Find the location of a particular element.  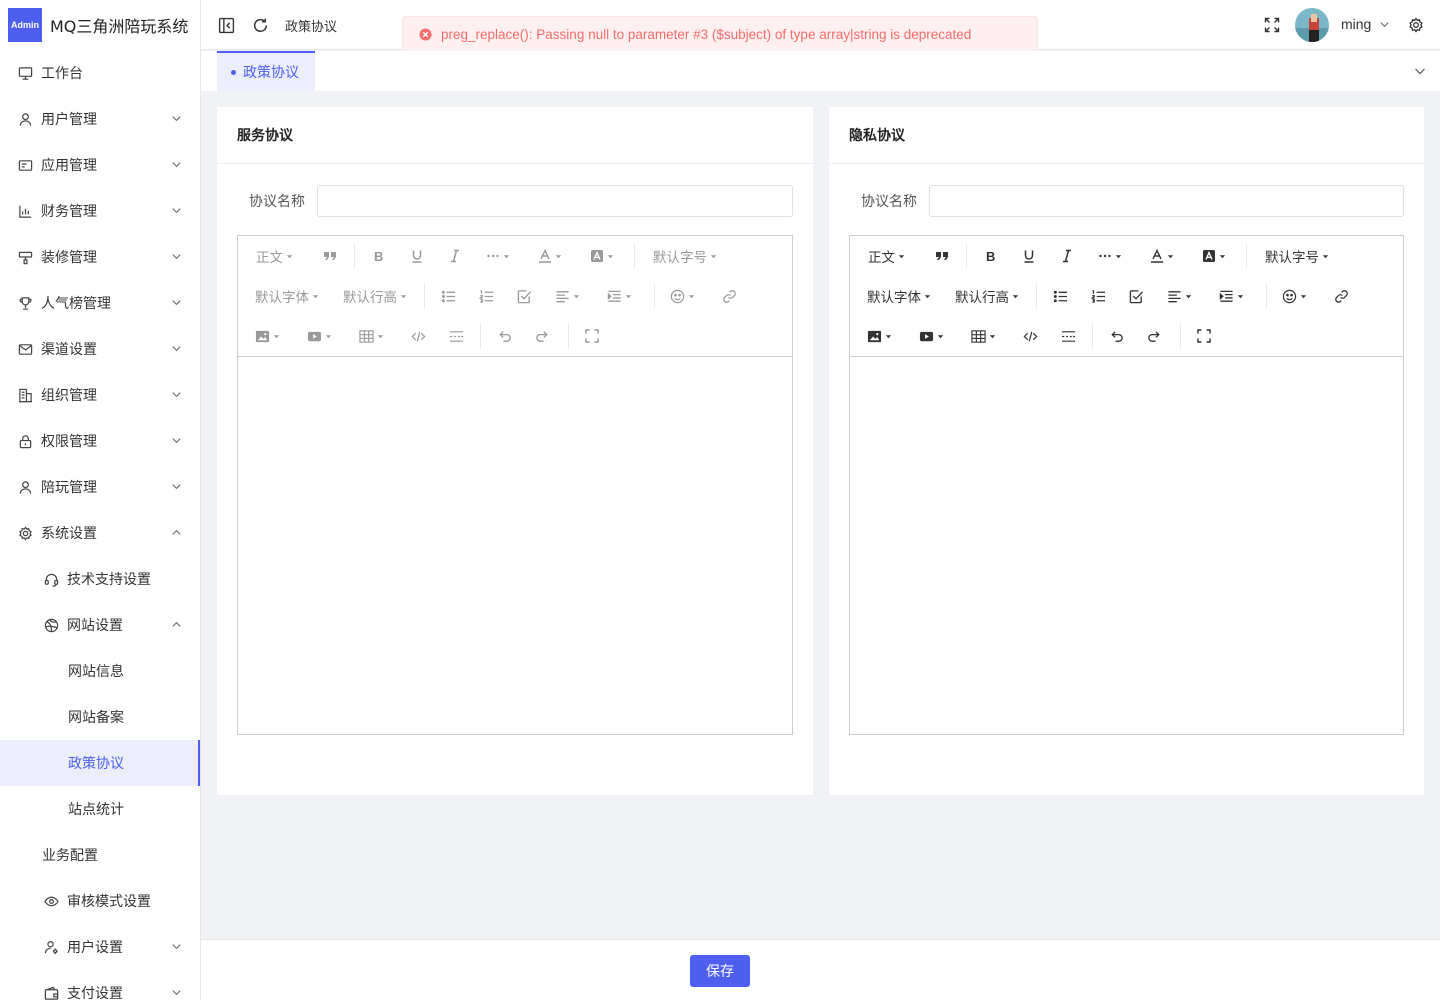

sidebar-item-companion-management: 陪玩管理 is located at coordinates (100, 487).